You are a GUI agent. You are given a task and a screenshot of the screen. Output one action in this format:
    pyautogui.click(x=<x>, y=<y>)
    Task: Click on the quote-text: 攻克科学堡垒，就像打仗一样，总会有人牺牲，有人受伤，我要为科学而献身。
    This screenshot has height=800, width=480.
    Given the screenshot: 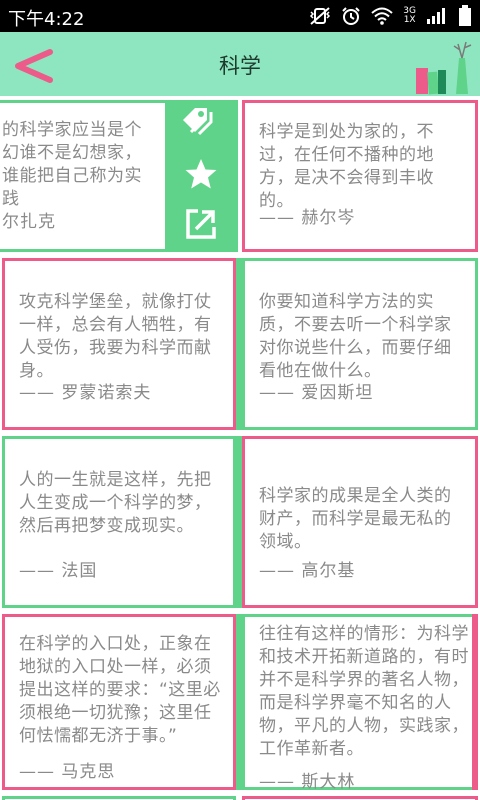 What is the action you would take?
    pyautogui.click(x=115, y=336)
    